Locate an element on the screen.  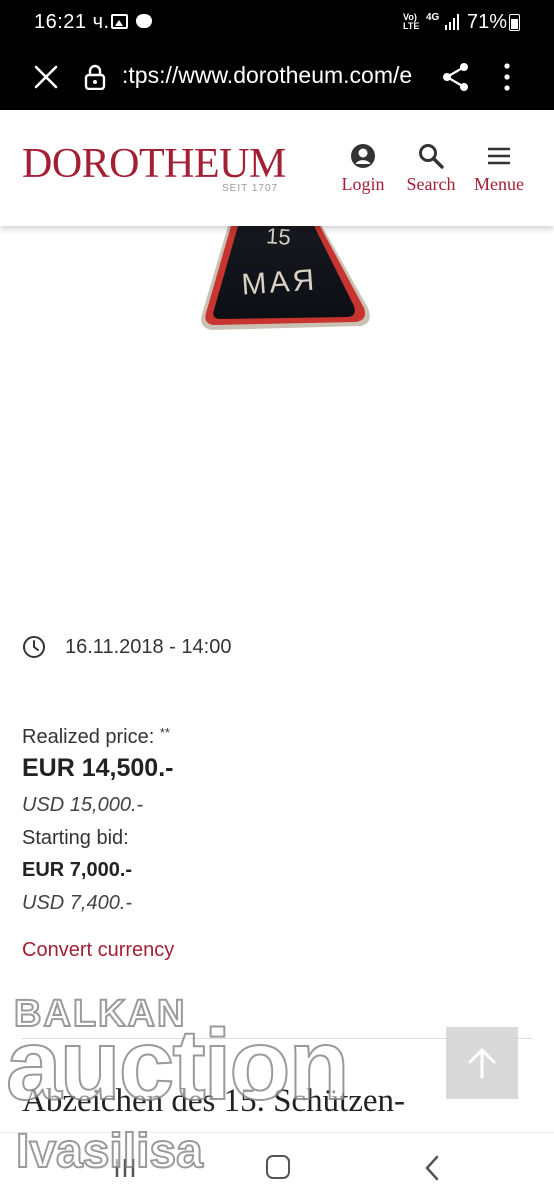
signal-icon is located at coordinates (452, 22).